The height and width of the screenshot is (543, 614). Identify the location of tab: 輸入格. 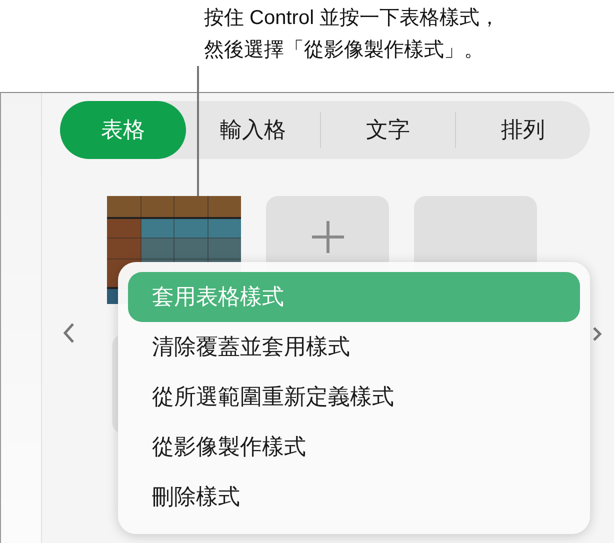
(253, 130).